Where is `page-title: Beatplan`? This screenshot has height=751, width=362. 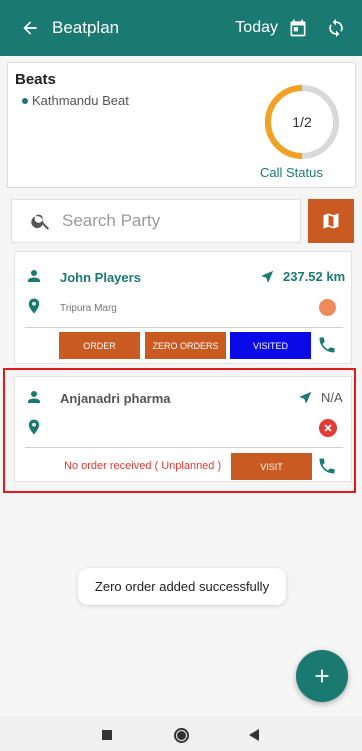
page-title: Beatplan is located at coordinates (86, 27).